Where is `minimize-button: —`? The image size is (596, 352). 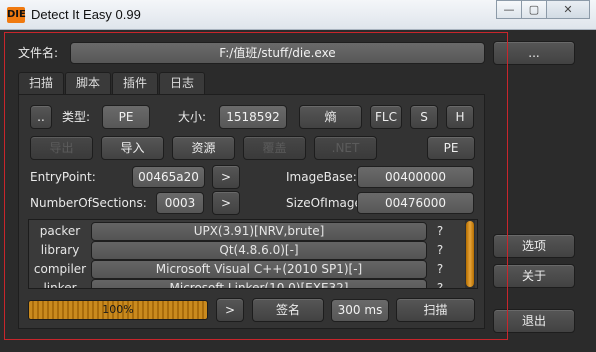
minimize-button: — is located at coordinates (509, 9).